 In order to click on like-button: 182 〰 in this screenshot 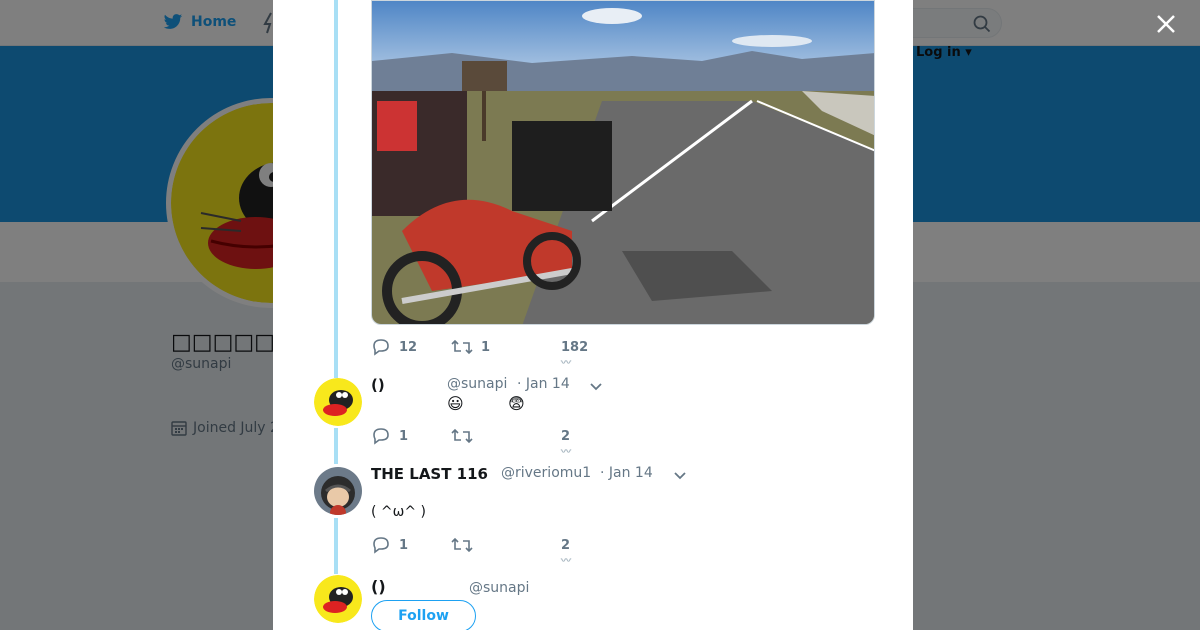, I will do `click(575, 354)`.